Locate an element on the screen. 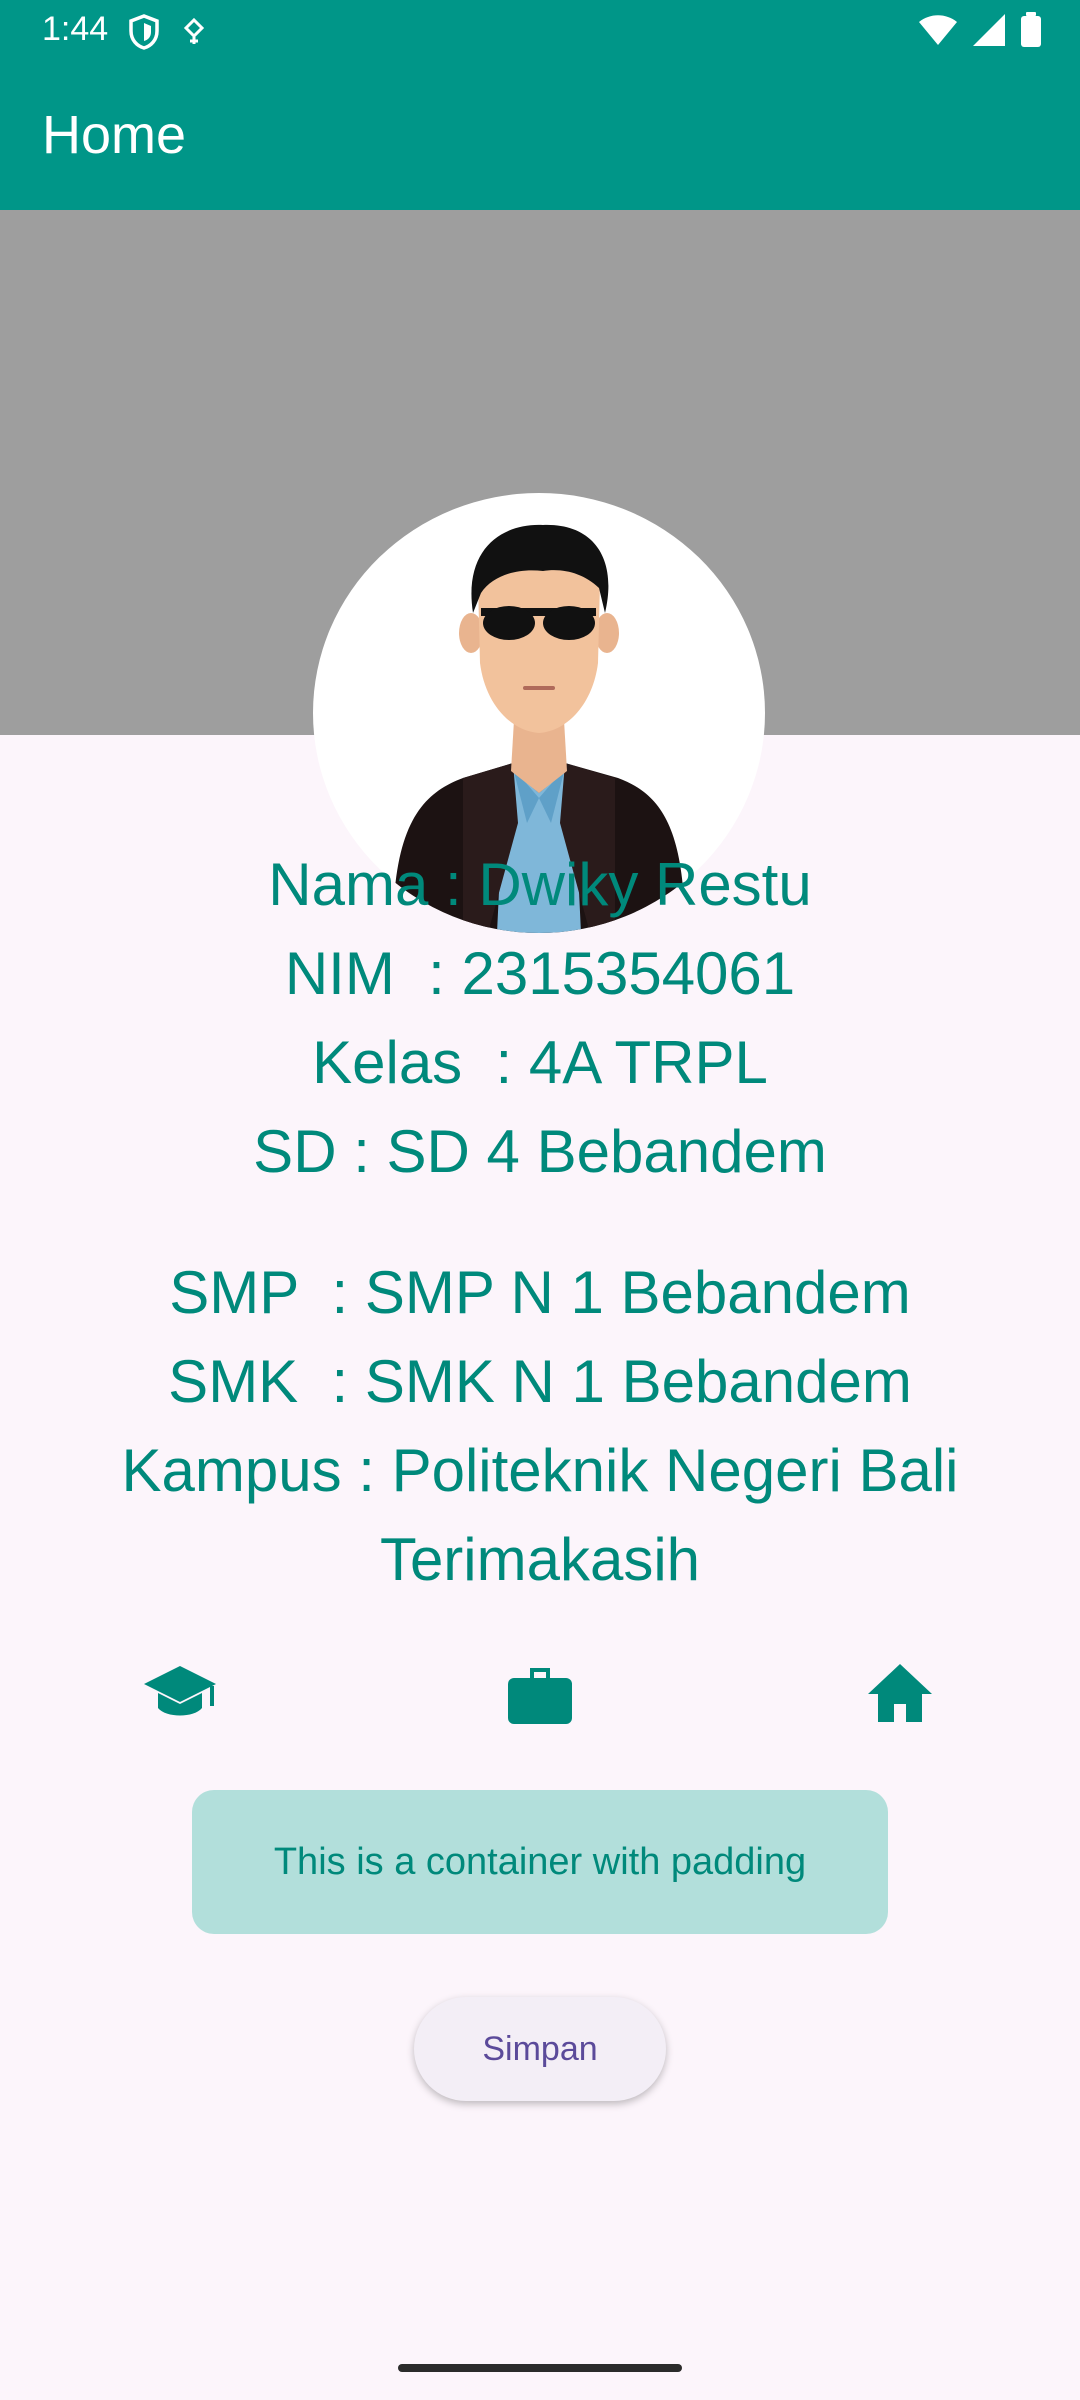 The image size is (1080, 2400). save-button: Simpan is located at coordinates (540, 2049).